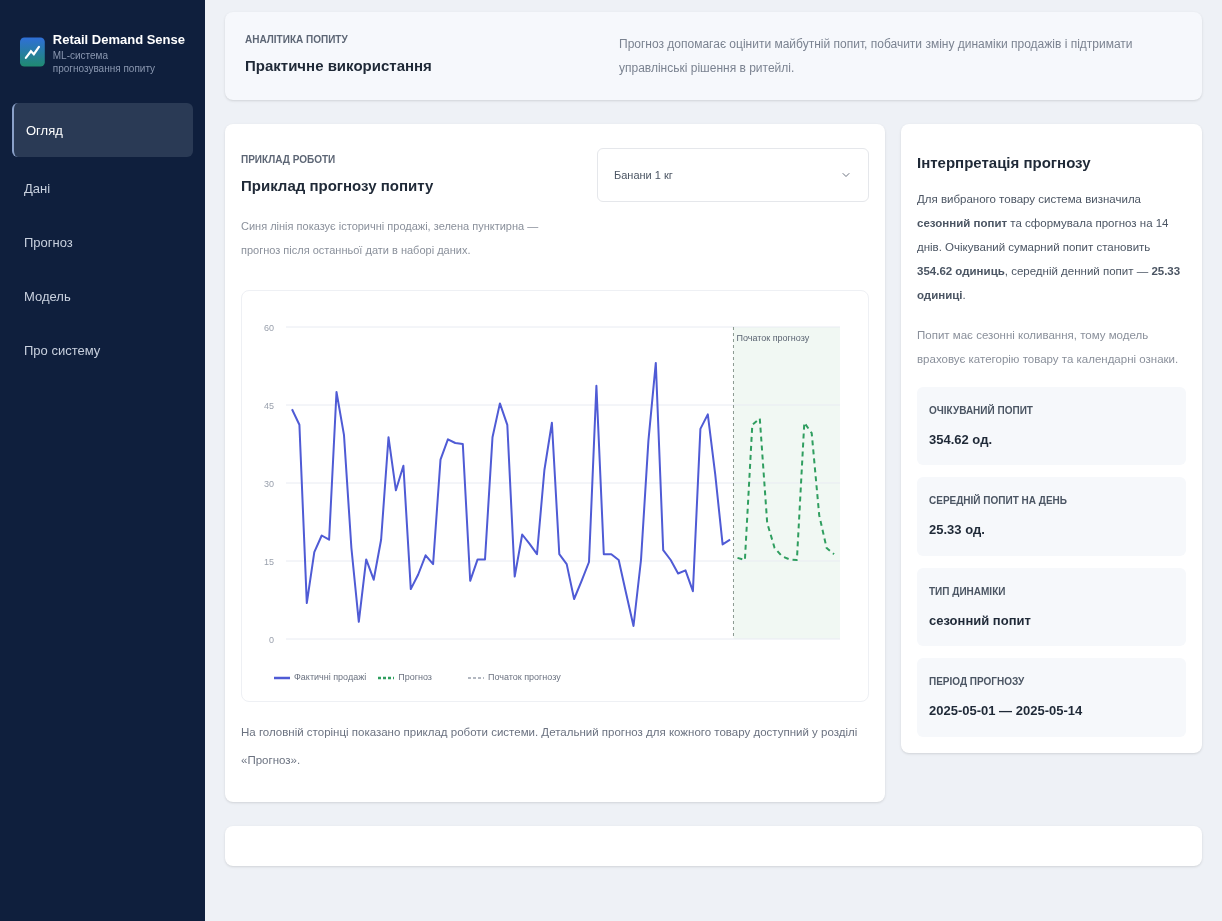  Describe the element at coordinates (102, 296) in the screenshot. I see `nav-item: Модель` at that location.